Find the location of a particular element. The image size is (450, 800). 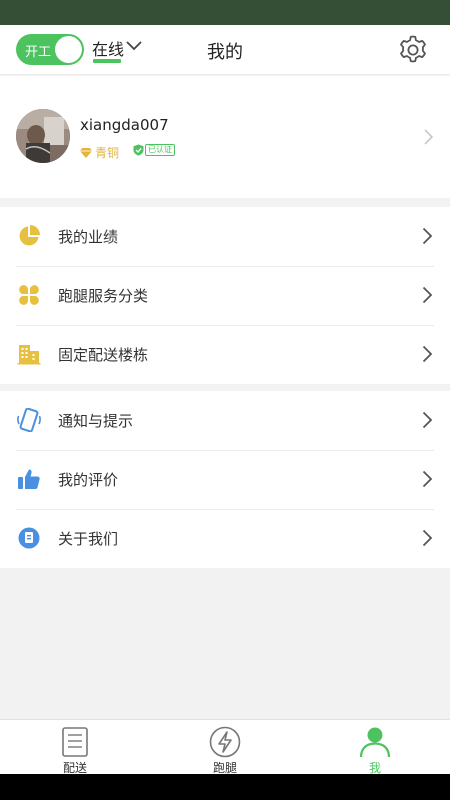

system-nav-bar is located at coordinates (225, 787).